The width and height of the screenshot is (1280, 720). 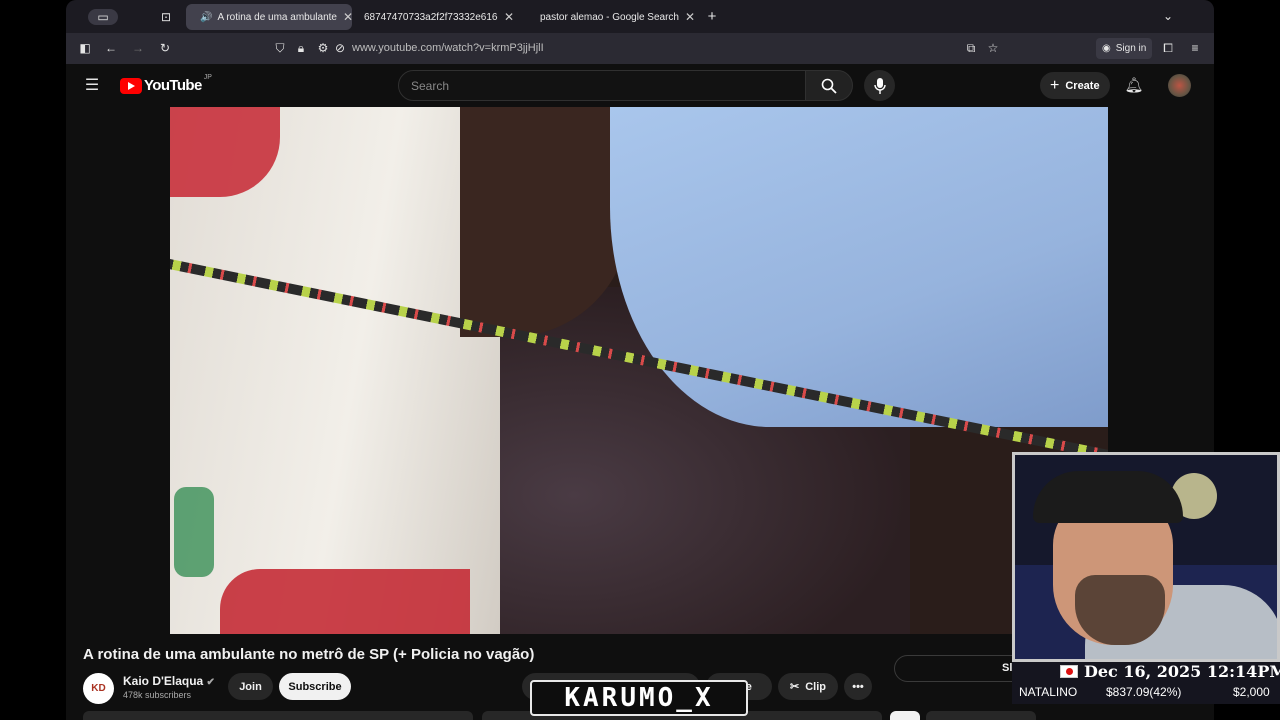 What do you see at coordinates (1133, 85) in the screenshot?
I see `notifications-bell-icon: 🔔︎` at bounding box center [1133, 85].